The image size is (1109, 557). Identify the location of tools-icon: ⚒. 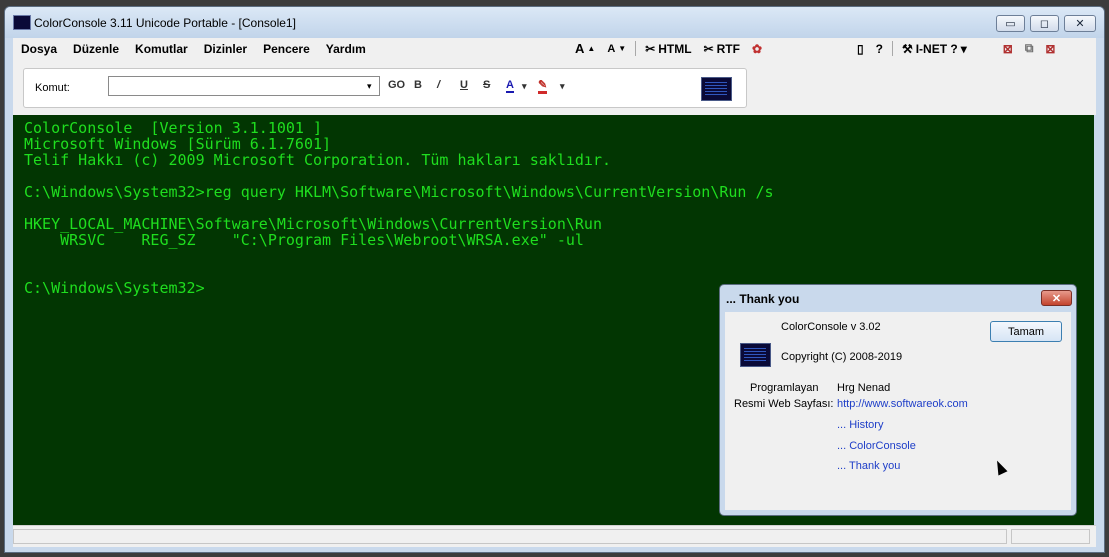
(907, 48).